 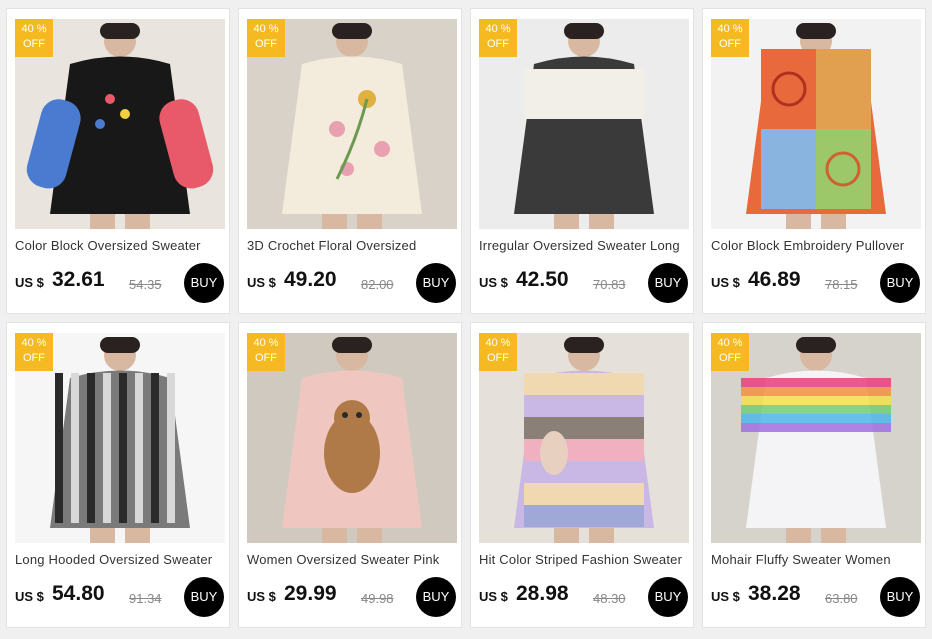 What do you see at coordinates (310, 593) in the screenshot?
I see `current-price: 29.99` at bounding box center [310, 593].